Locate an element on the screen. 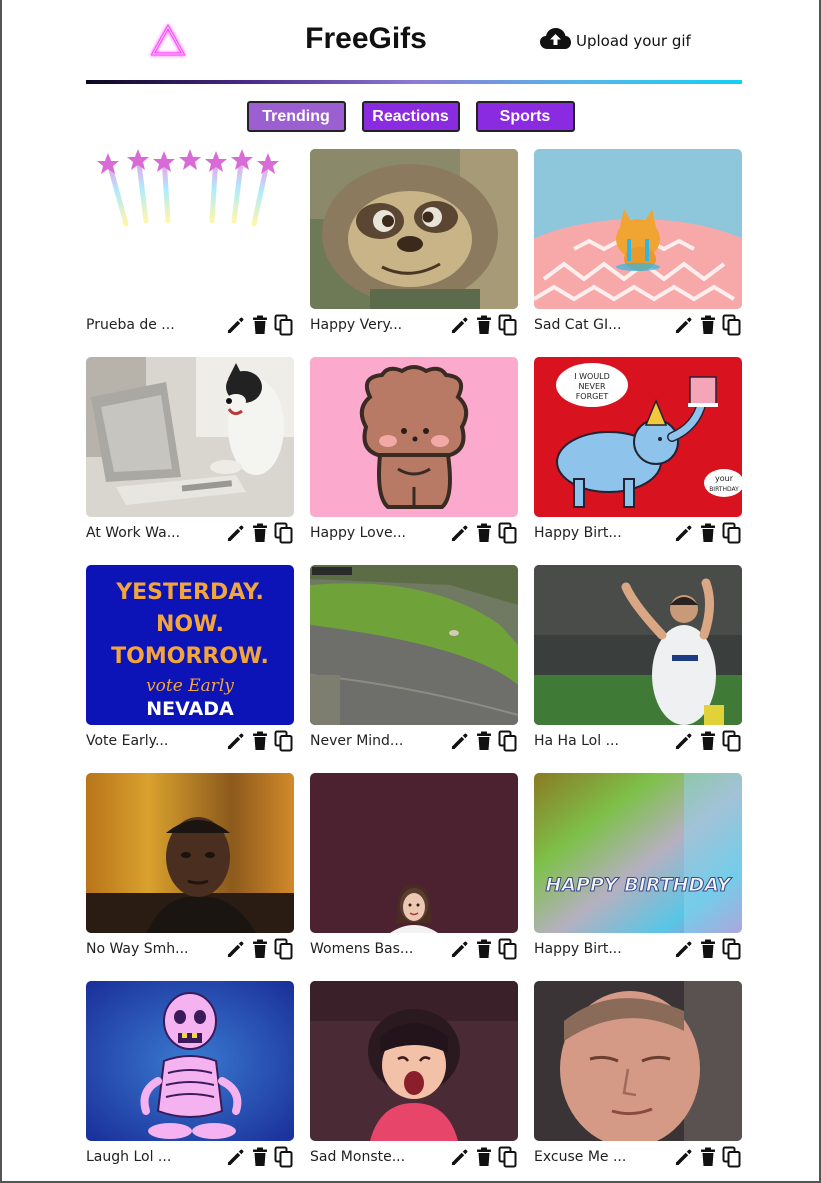 This screenshot has width=821, height=1183. tab-sports: Sports is located at coordinates (525, 116).